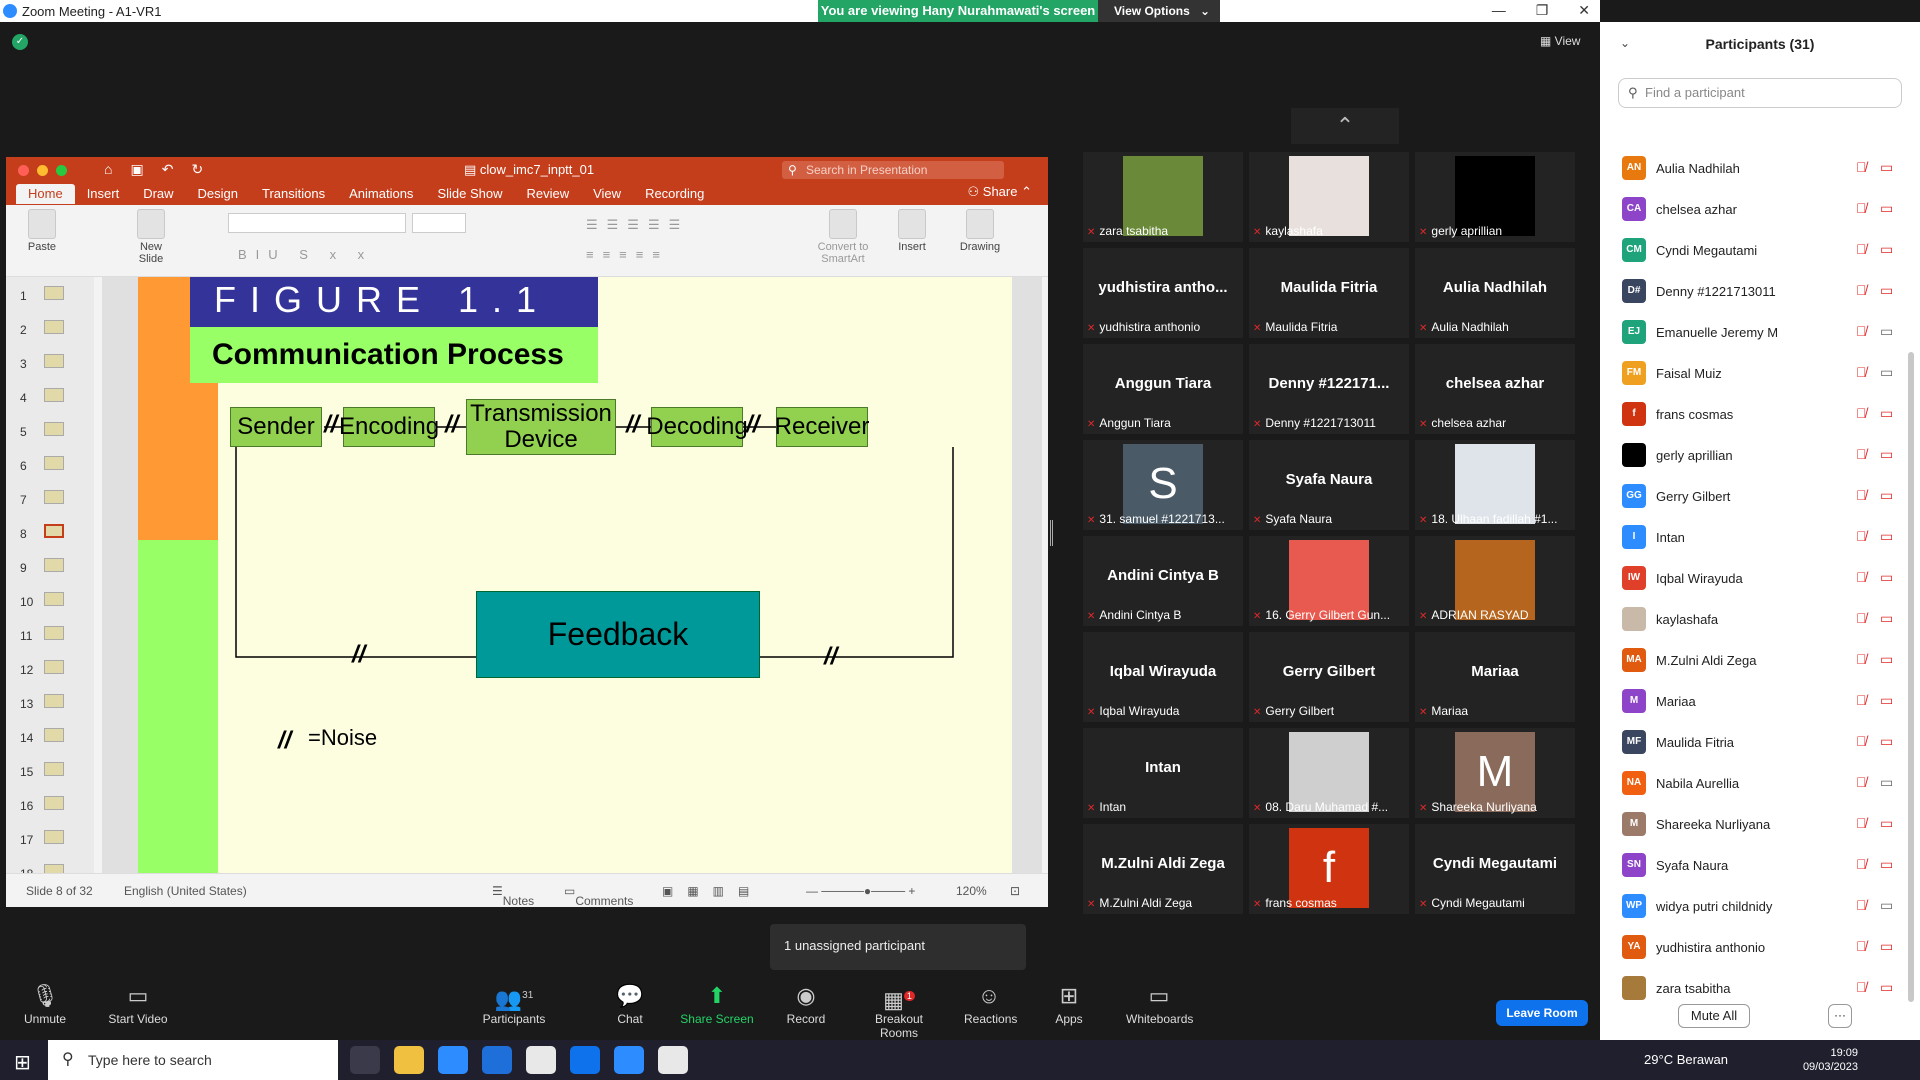  Describe the element at coordinates (193, 1060) in the screenshot. I see `taskbar-search: Type here to search` at that location.